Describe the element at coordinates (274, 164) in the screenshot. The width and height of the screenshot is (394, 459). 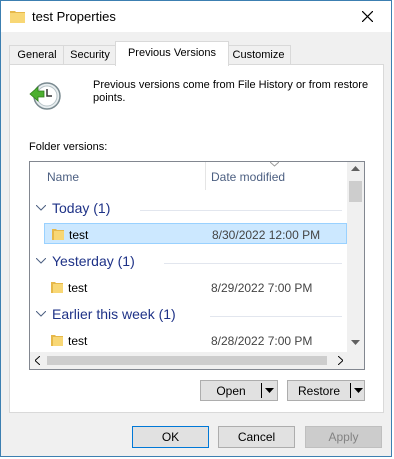
I see `sort-descending-icon` at that location.